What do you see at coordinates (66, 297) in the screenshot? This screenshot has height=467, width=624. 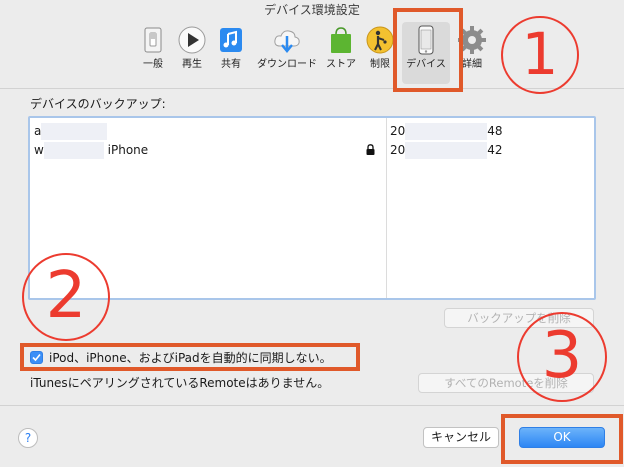 I see `step-2-marker: 2` at bounding box center [66, 297].